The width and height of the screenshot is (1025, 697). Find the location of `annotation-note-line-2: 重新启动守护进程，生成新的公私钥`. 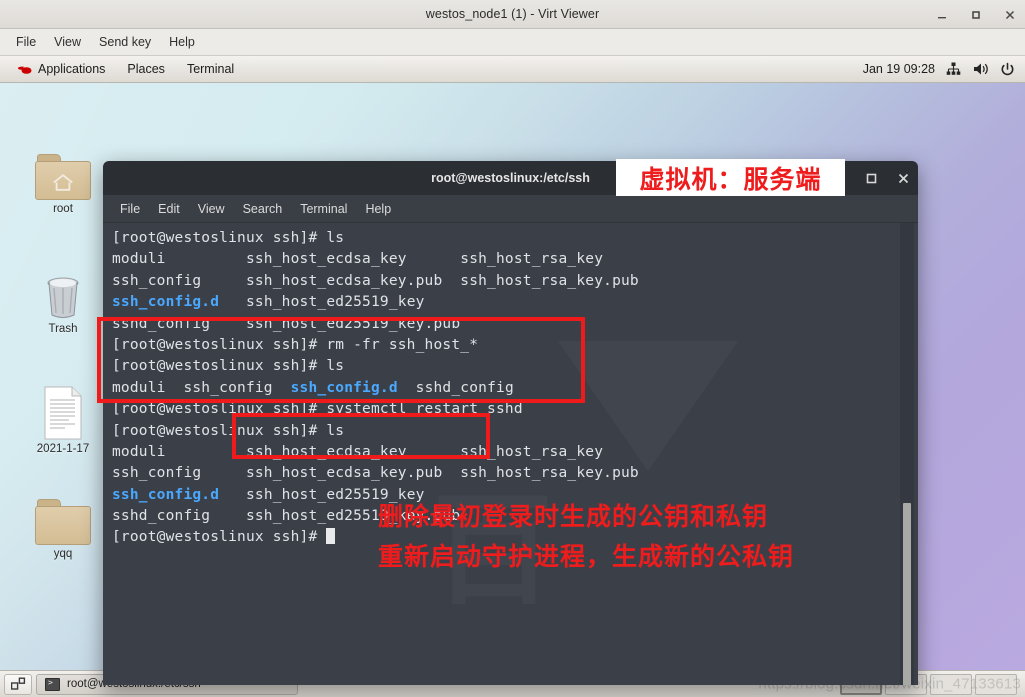

annotation-note-line-2: 重新启动守护进程，生成新的公私钥 is located at coordinates (586, 556).